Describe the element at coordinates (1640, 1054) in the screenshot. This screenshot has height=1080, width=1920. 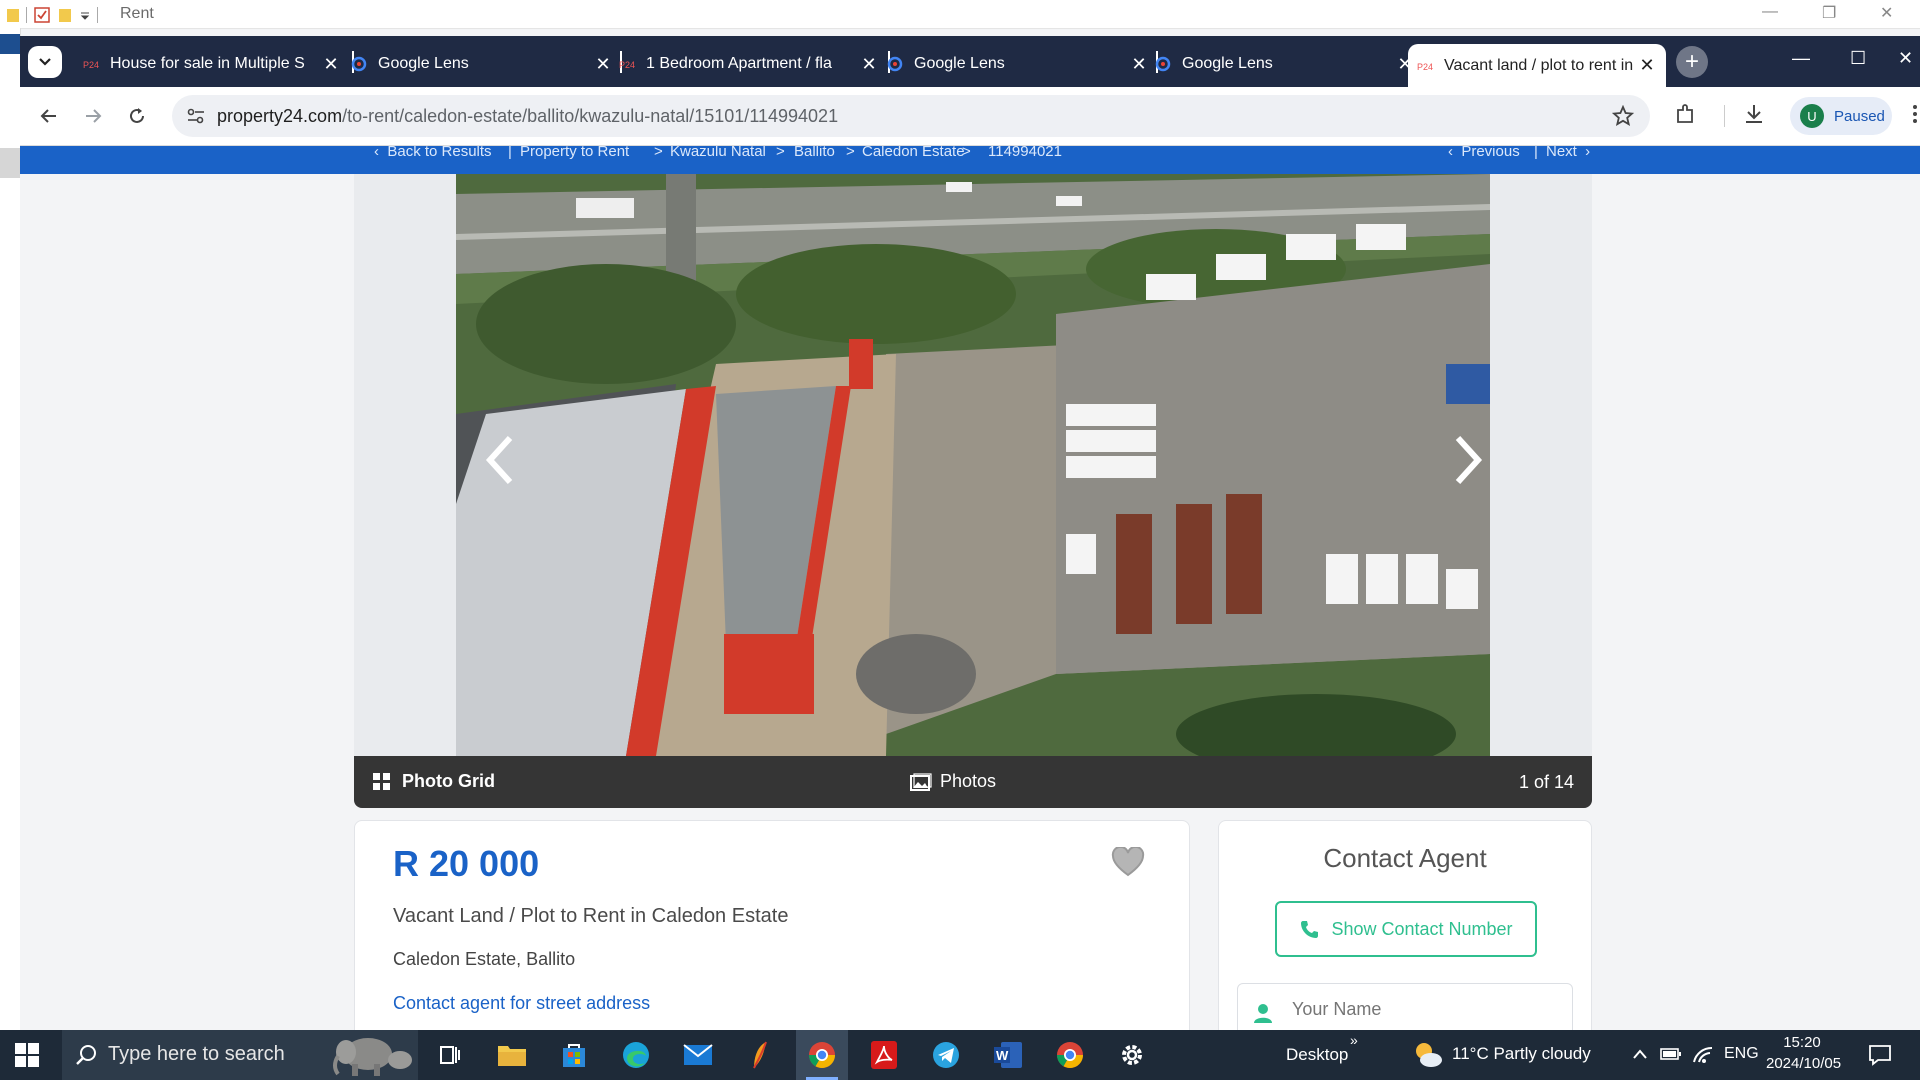
I see `chevron-up-icon` at that location.